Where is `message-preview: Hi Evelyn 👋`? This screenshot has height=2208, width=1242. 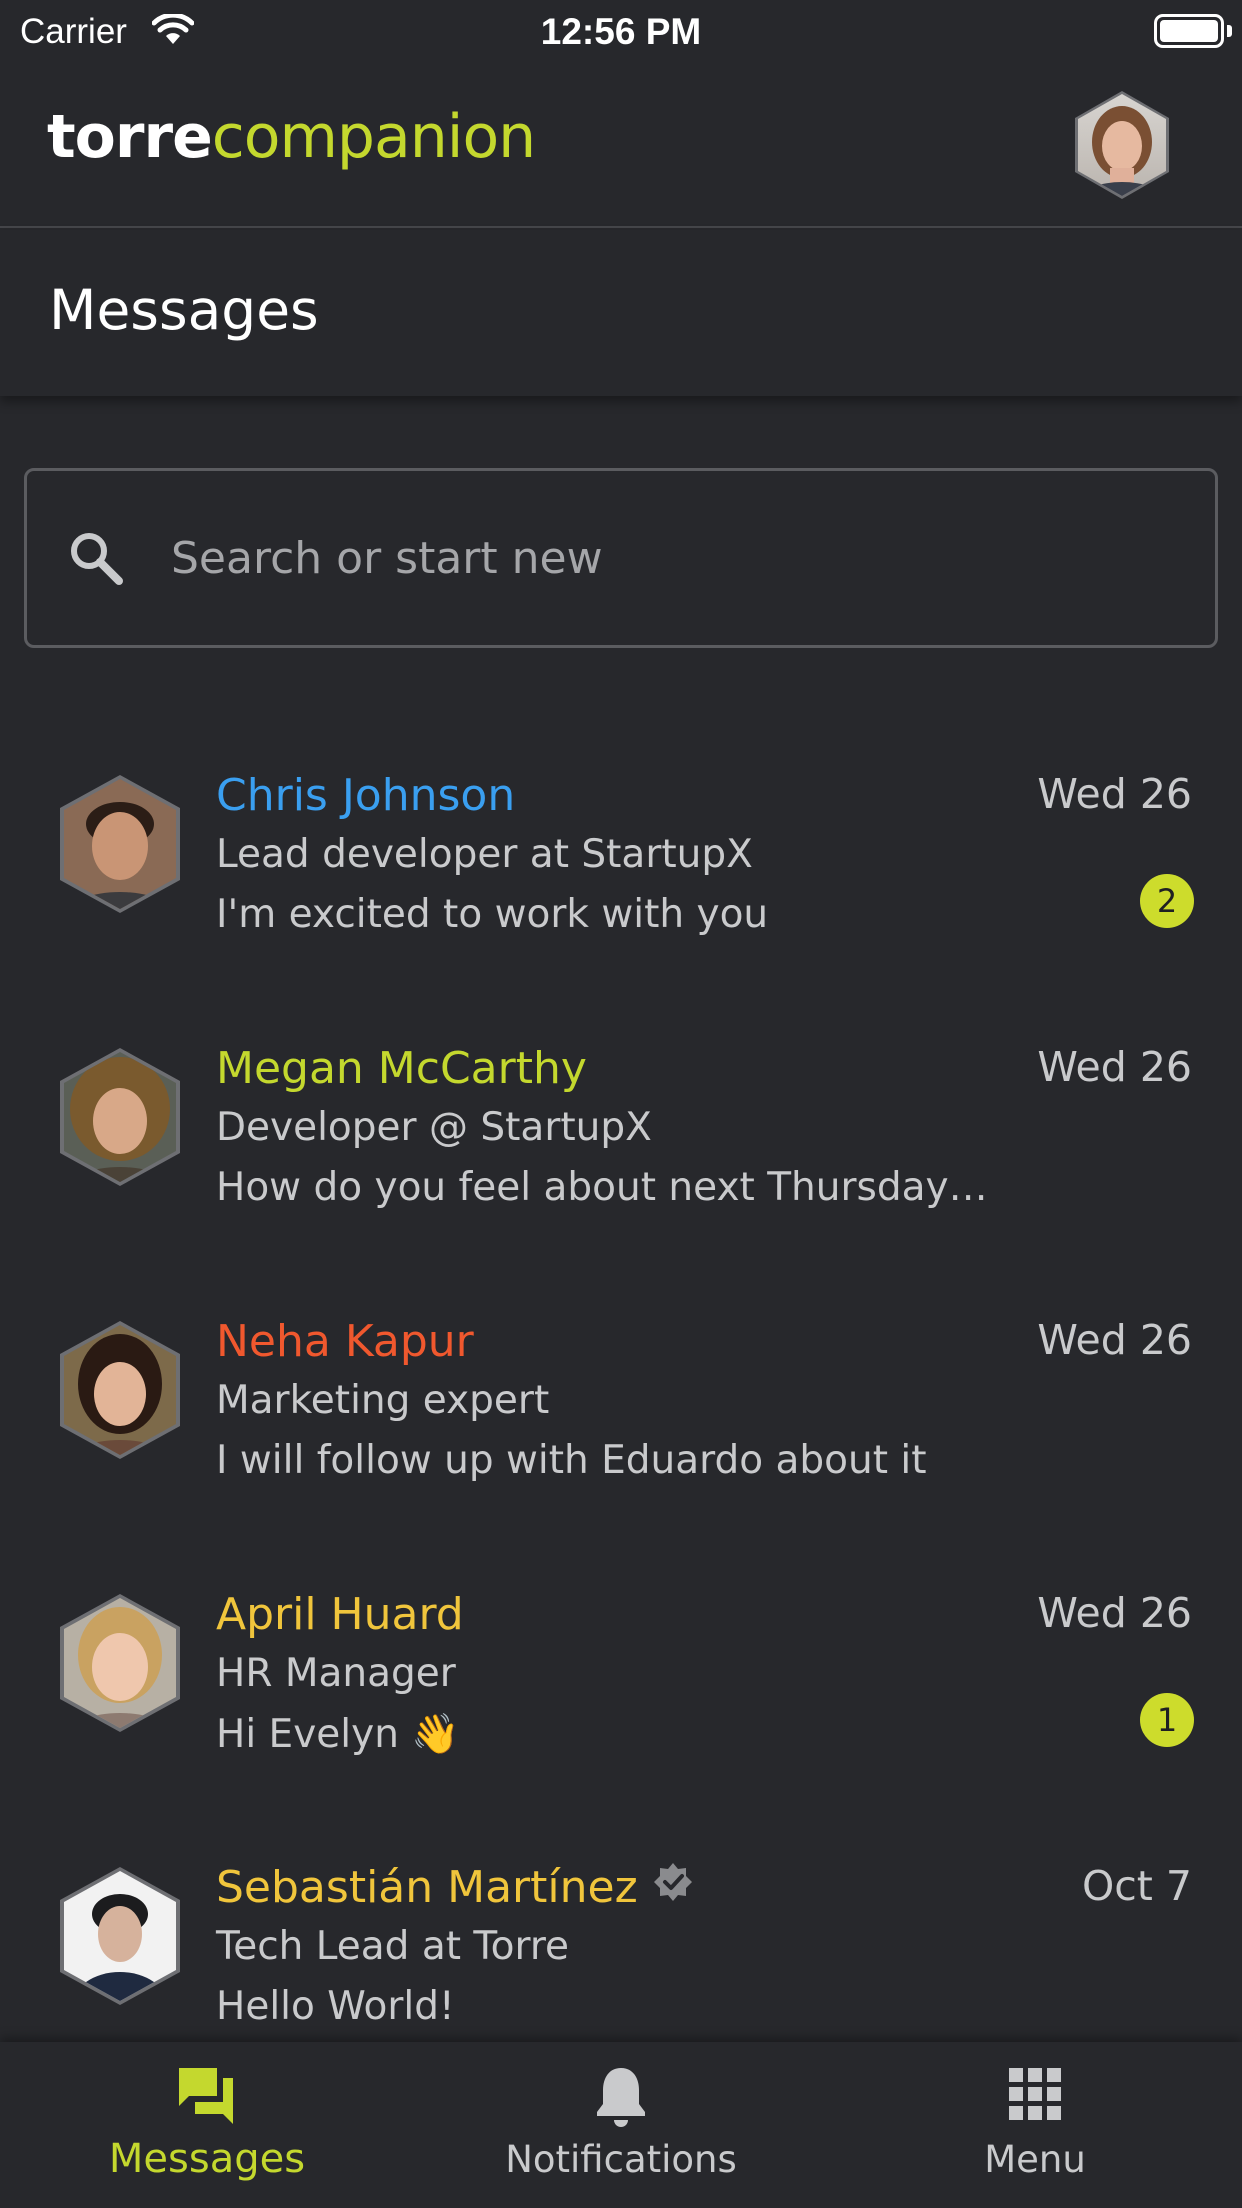
message-preview: Hi Evelyn 👋 is located at coordinates (338, 1734).